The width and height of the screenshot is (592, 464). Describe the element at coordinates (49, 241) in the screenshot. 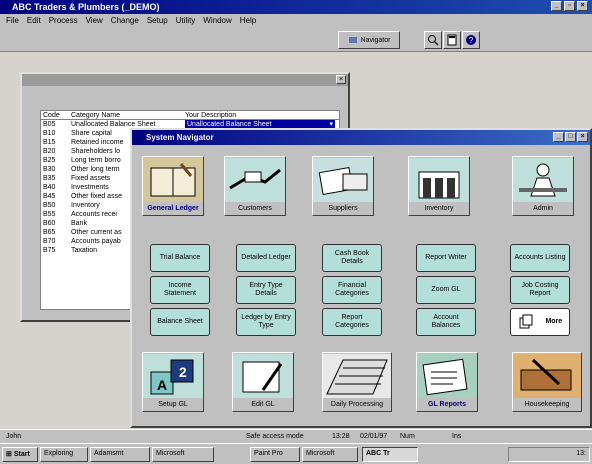

I see `row-code: B70` at that location.